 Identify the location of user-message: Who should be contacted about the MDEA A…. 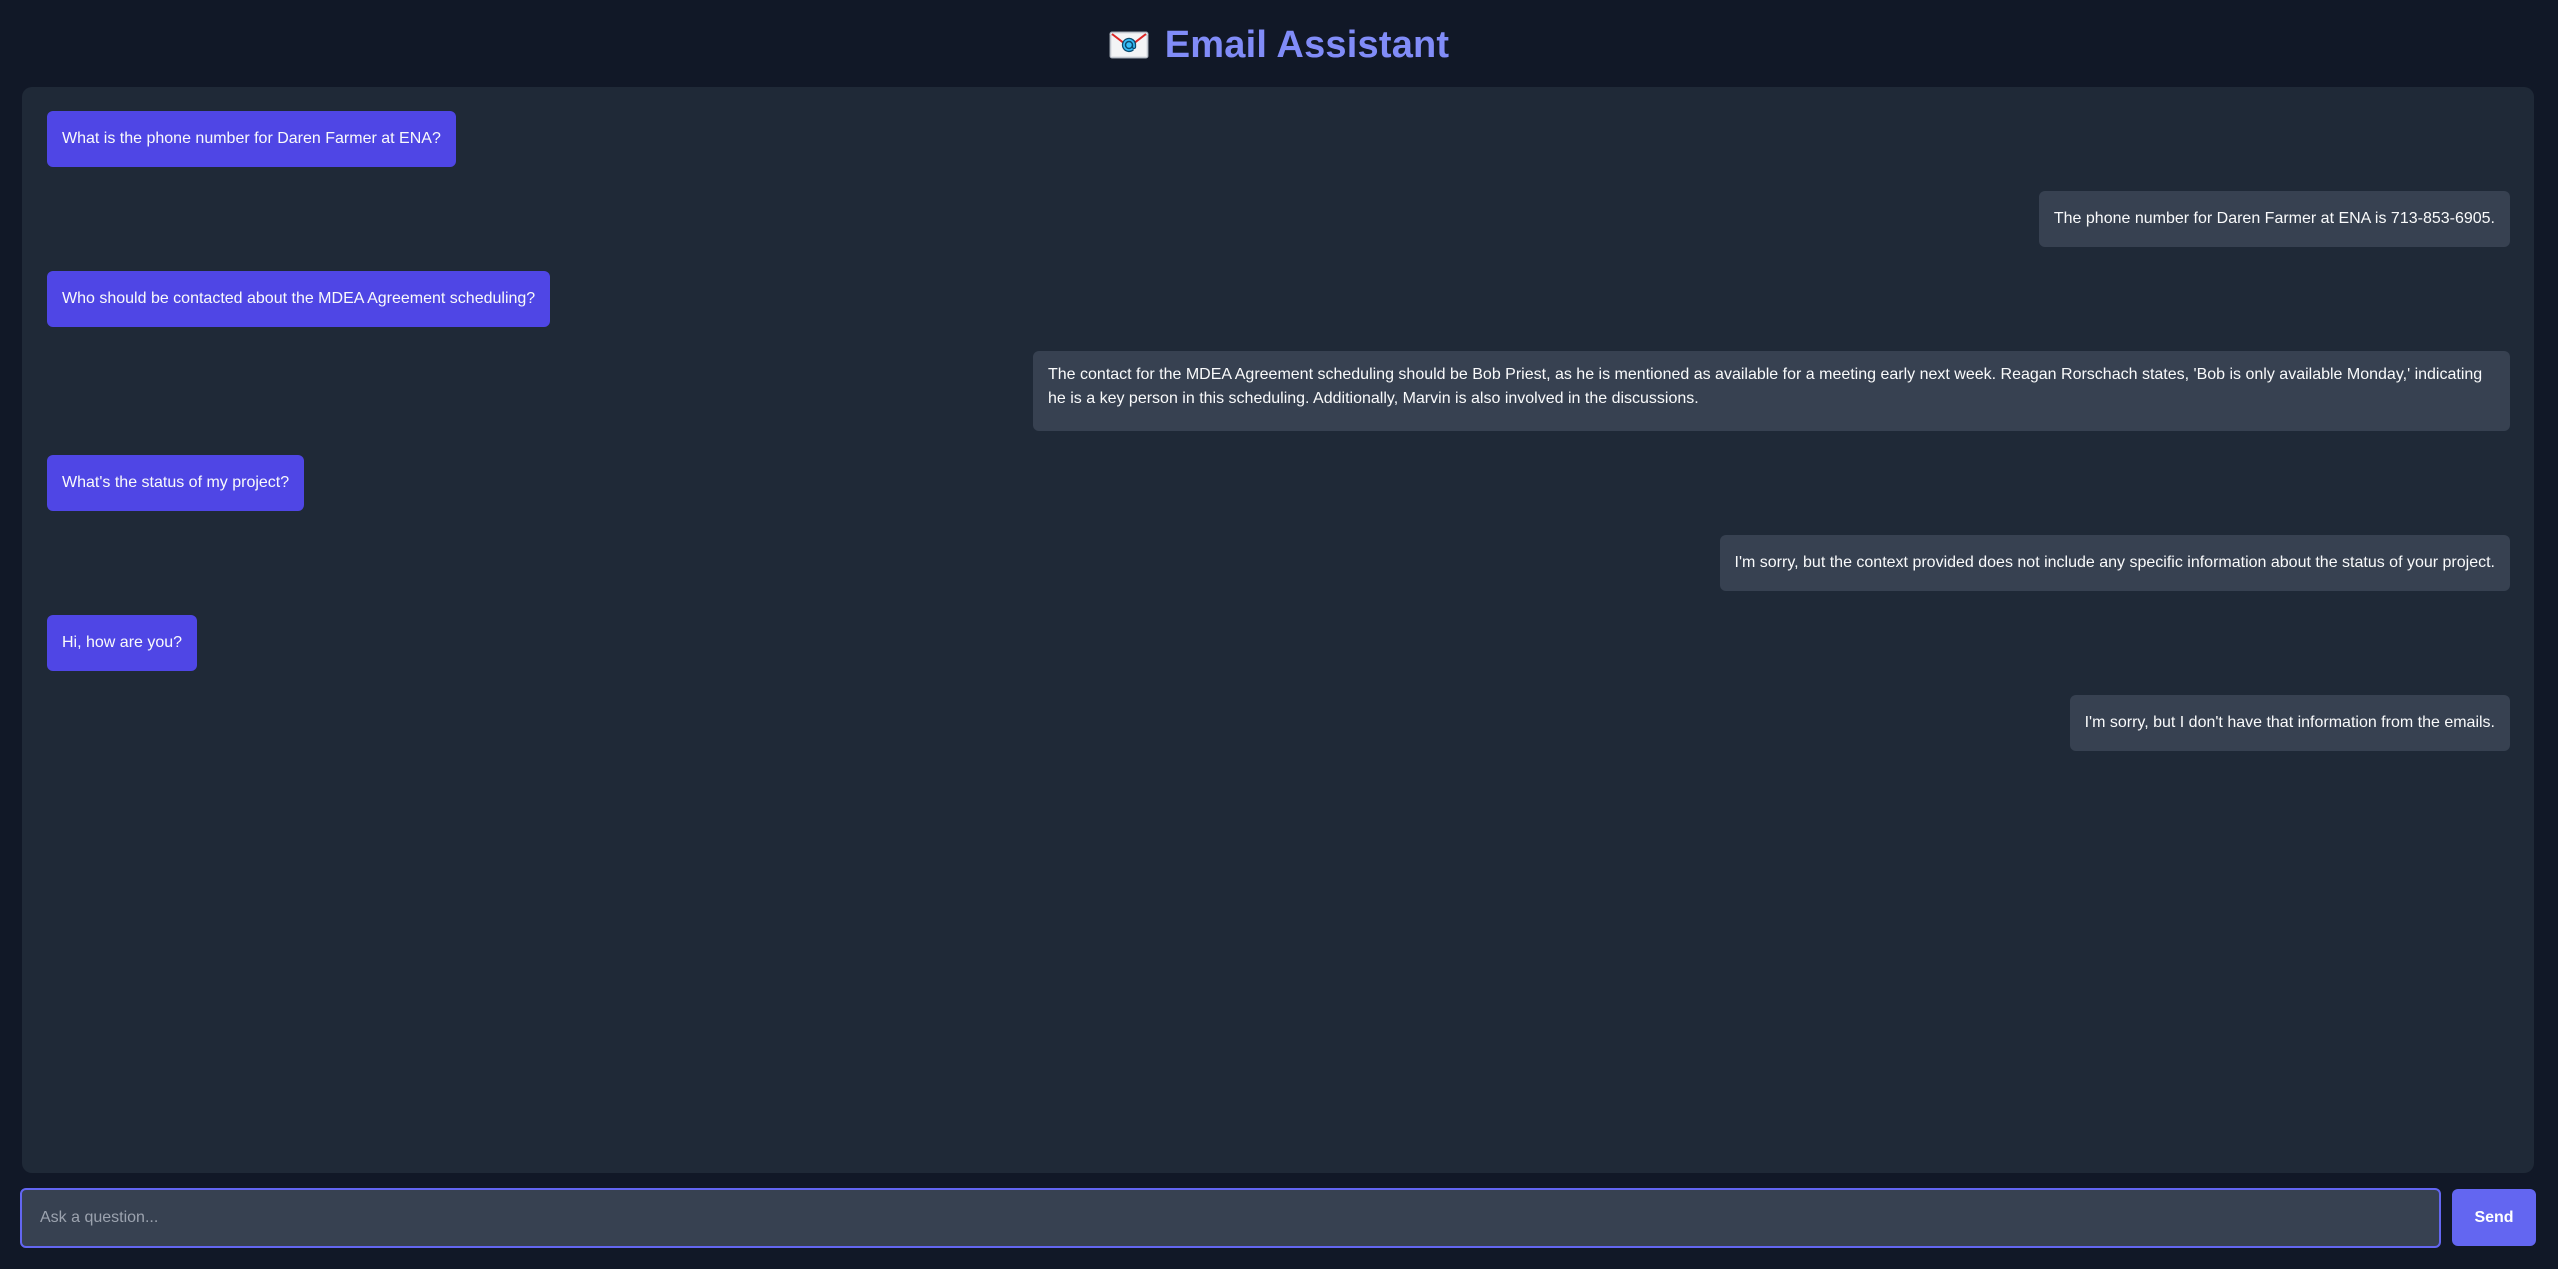
(299, 299).